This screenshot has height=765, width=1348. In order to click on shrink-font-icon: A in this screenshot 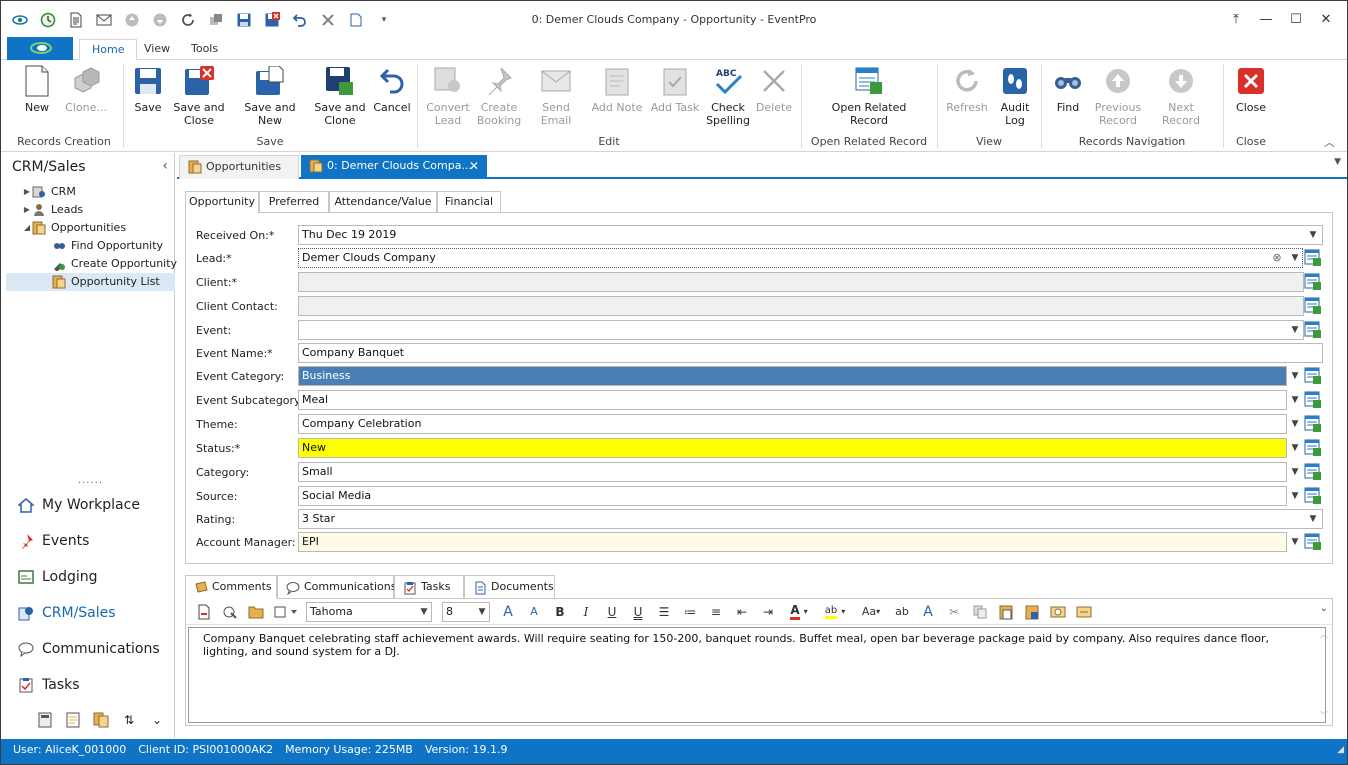, I will do `click(534, 612)`.